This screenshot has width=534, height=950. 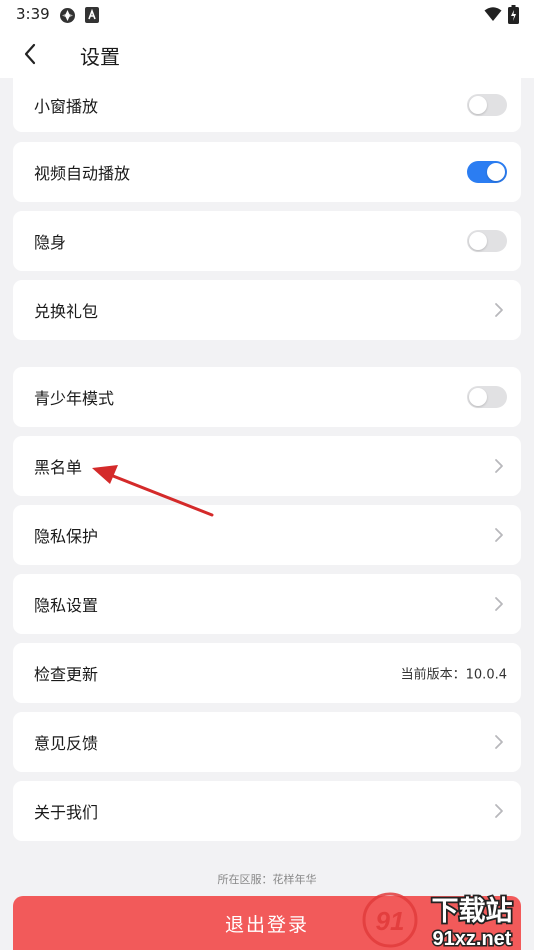 I want to click on autoplay-toggle, so click(x=487, y=172).